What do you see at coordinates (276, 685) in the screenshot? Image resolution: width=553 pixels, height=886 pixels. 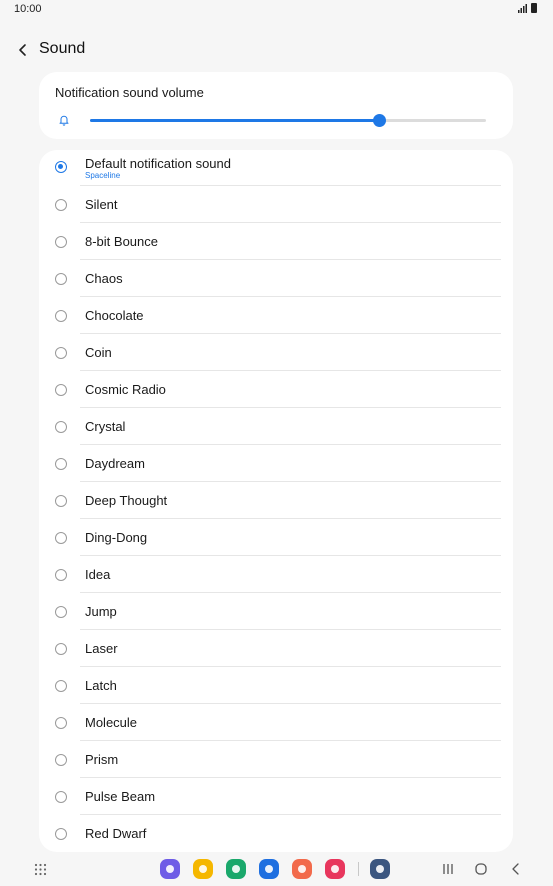 I see `sound-option: Latch` at bounding box center [276, 685].